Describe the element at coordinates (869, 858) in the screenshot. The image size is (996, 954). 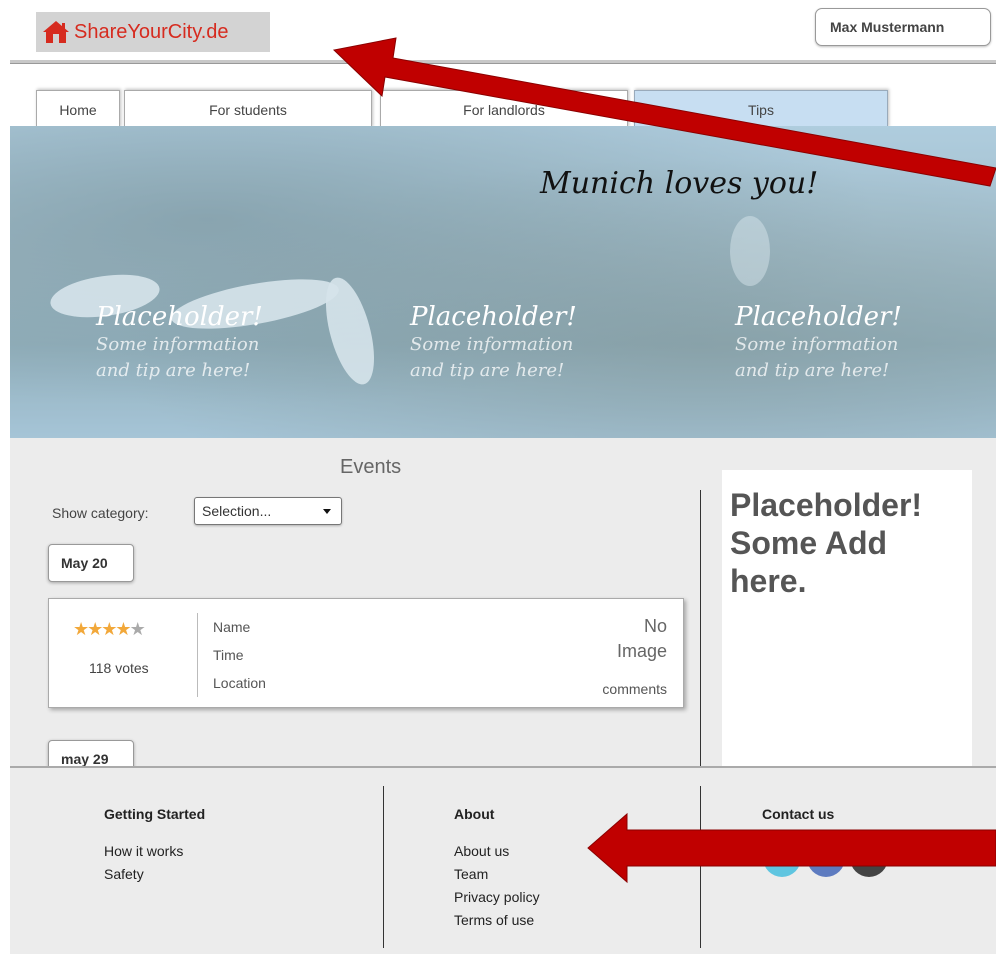
I see `google-plus-icon: +1` at that location.